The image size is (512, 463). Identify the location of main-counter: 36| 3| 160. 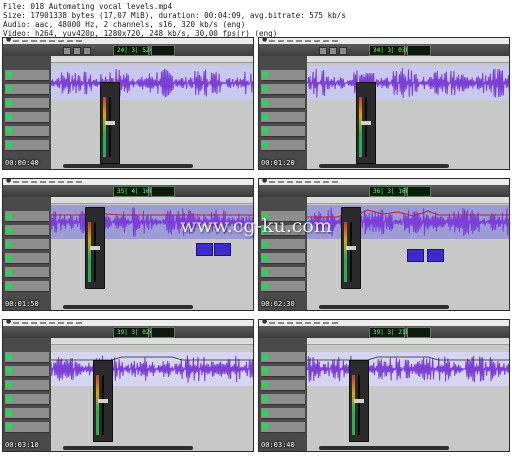
(389, 191).